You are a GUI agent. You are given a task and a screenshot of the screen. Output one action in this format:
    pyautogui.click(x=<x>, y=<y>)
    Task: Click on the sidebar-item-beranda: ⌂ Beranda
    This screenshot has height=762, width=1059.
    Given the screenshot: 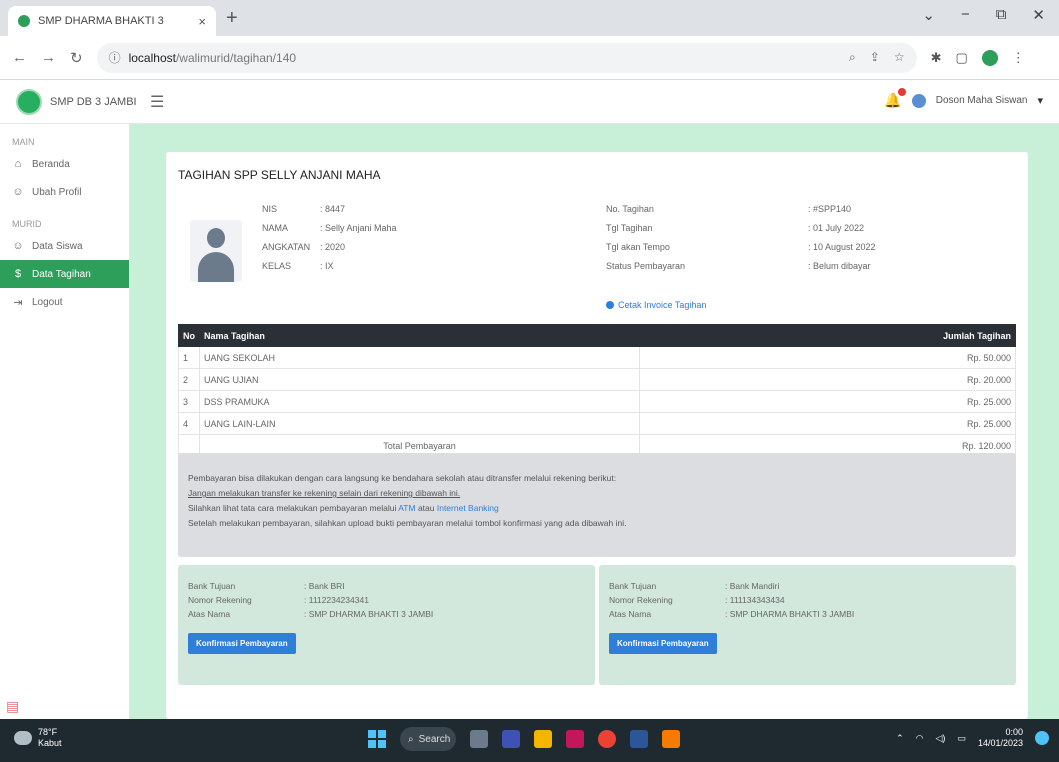 What is the action you would take?
    pyautogui.click(x=64, y=164)
    